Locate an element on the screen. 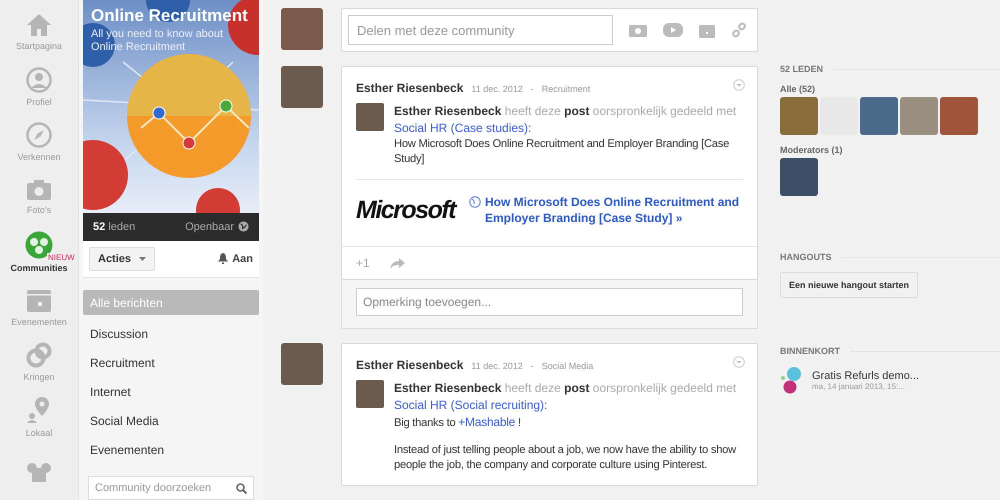 This screenshot has width=1000, height=500. nav-label: Foto's is located at coordinates (39, 209).